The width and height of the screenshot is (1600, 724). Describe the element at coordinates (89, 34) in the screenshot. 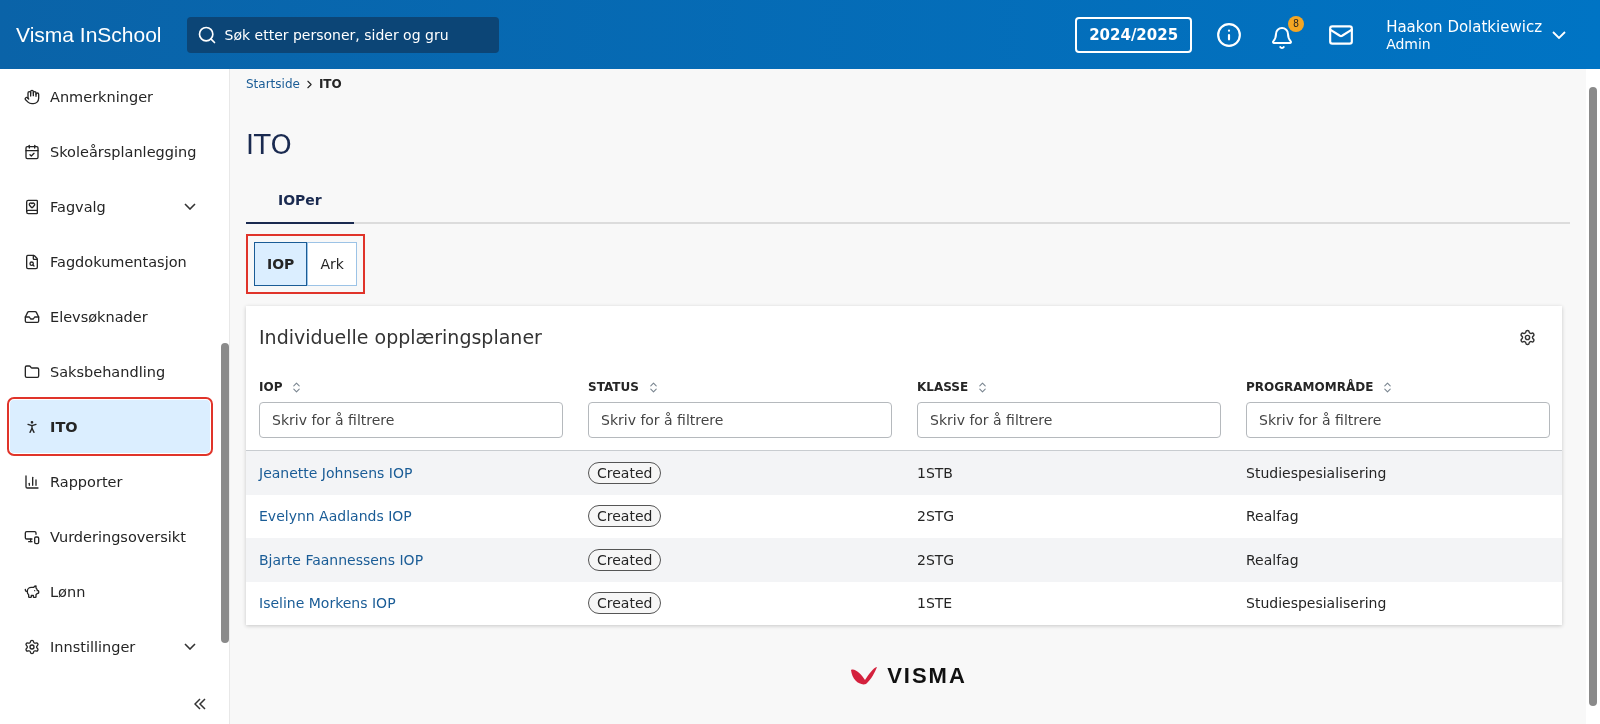

I see `app-name: Visma InSchool` at that location.